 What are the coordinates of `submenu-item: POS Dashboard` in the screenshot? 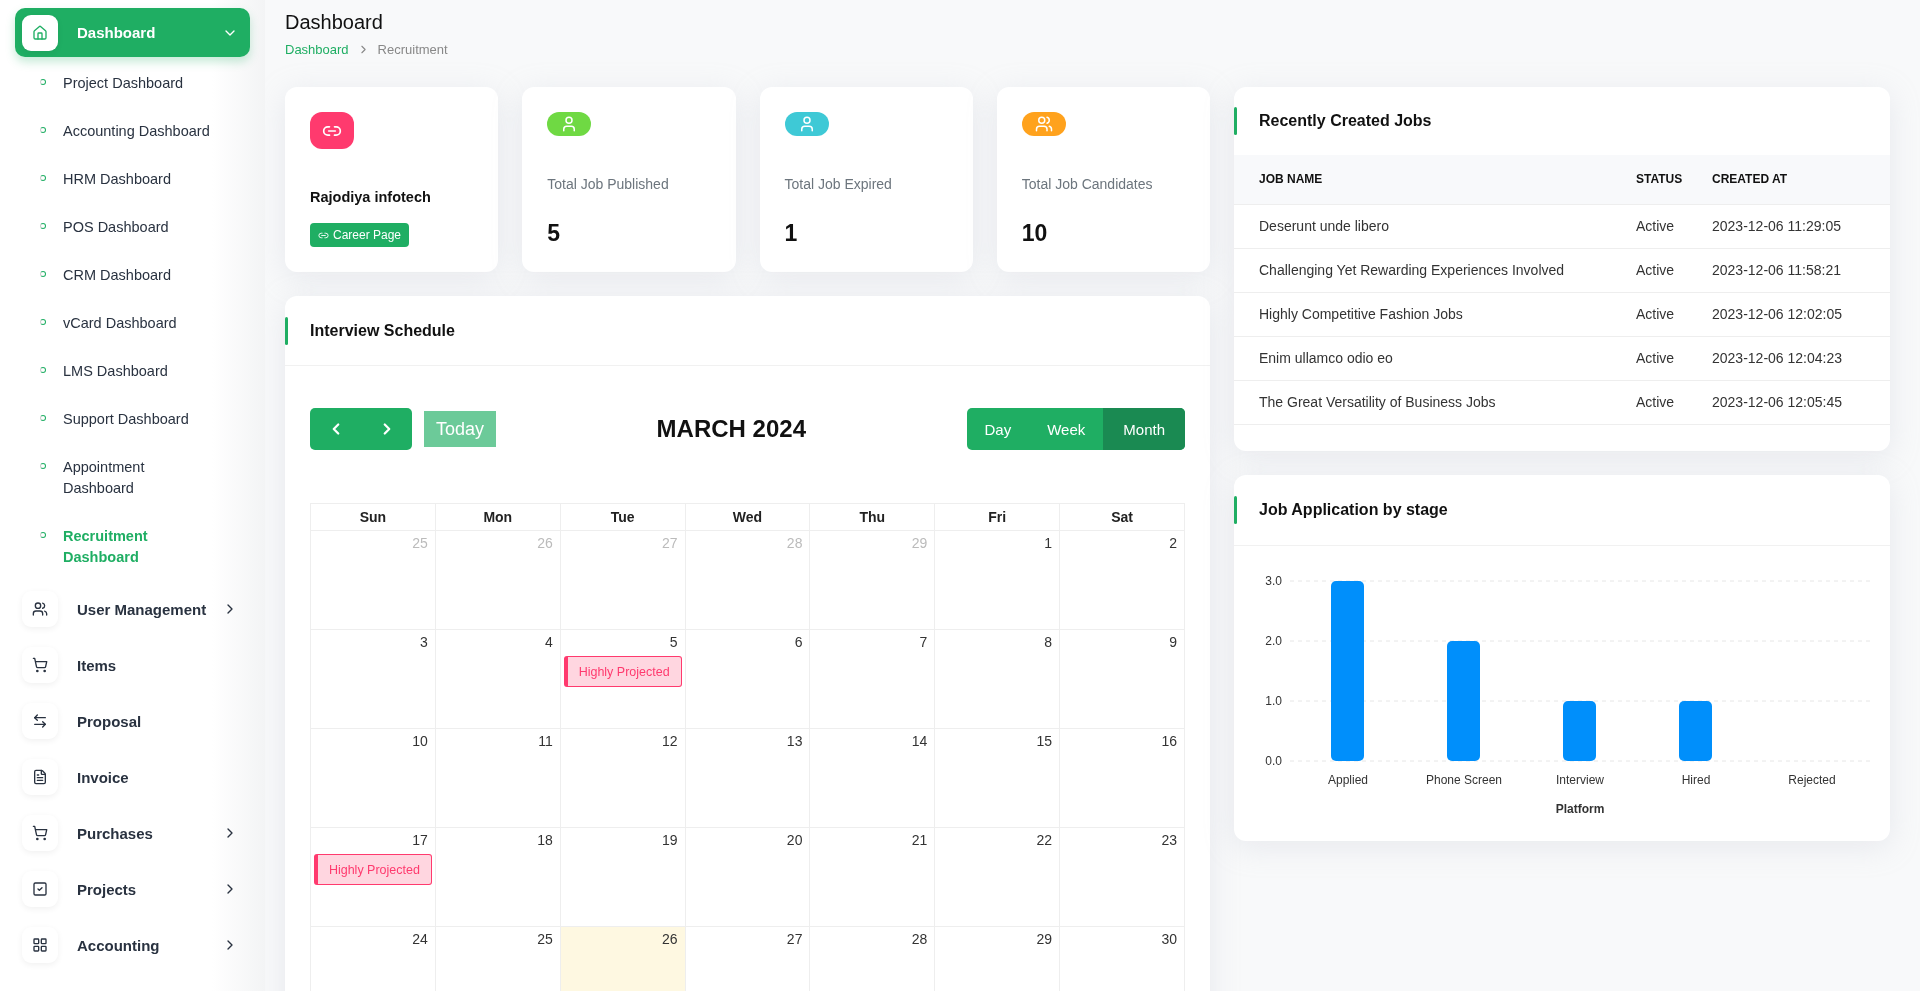 It's located at (143, 227).